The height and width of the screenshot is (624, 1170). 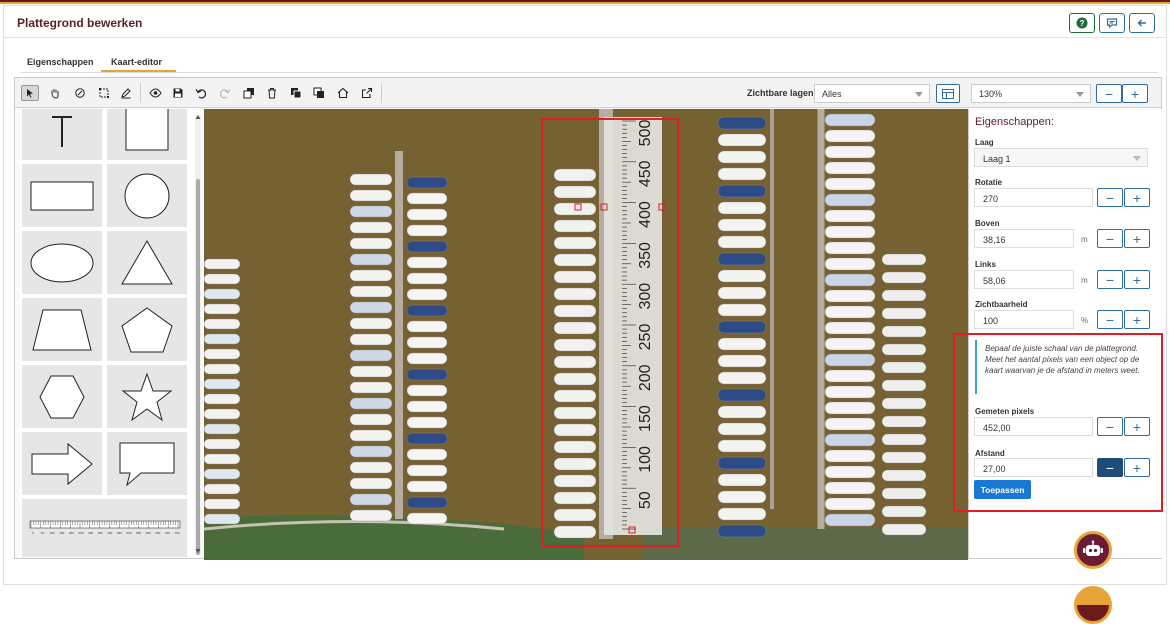 I want to click on zoom-out-button: −, so click(x=1109, y=93).